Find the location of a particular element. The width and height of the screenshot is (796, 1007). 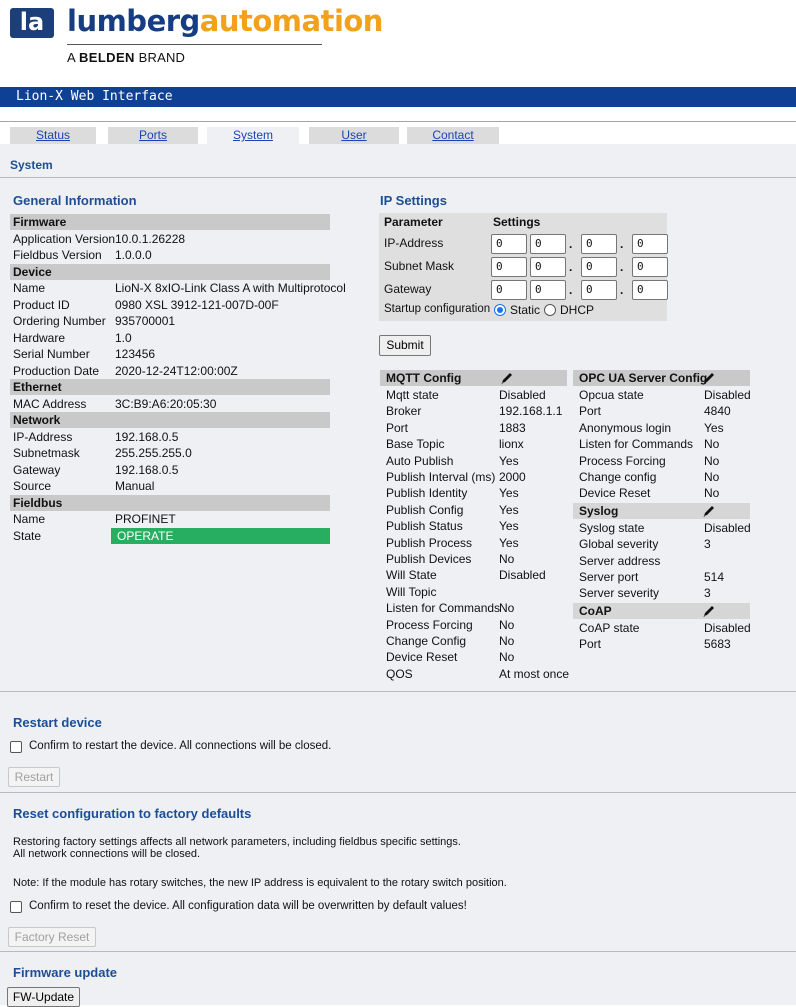

syslog-title: Syslog is located at coordinates (599, 510).